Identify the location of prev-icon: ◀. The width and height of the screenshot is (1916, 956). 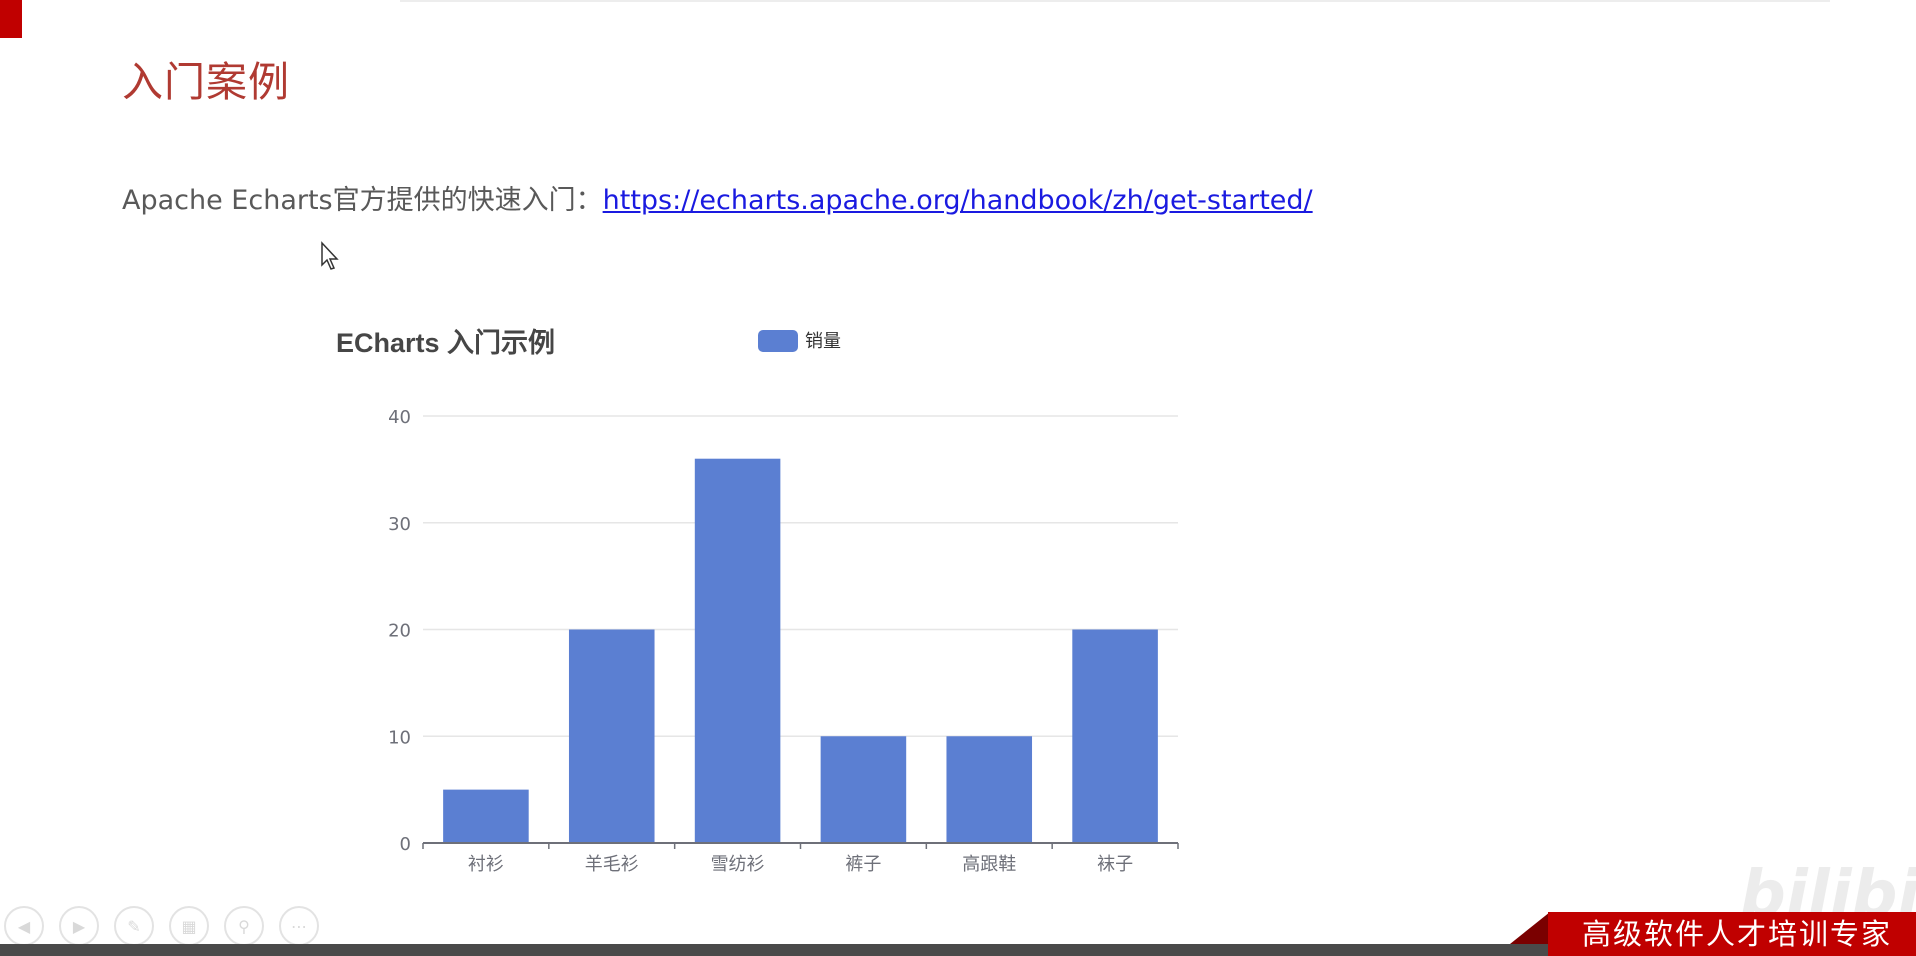
(24, 926).